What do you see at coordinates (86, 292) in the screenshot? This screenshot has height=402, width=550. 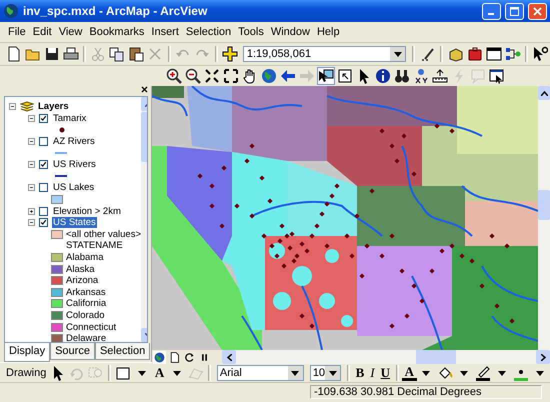 I see `legend-label: Arkansas` at bounding box center [86, 292].